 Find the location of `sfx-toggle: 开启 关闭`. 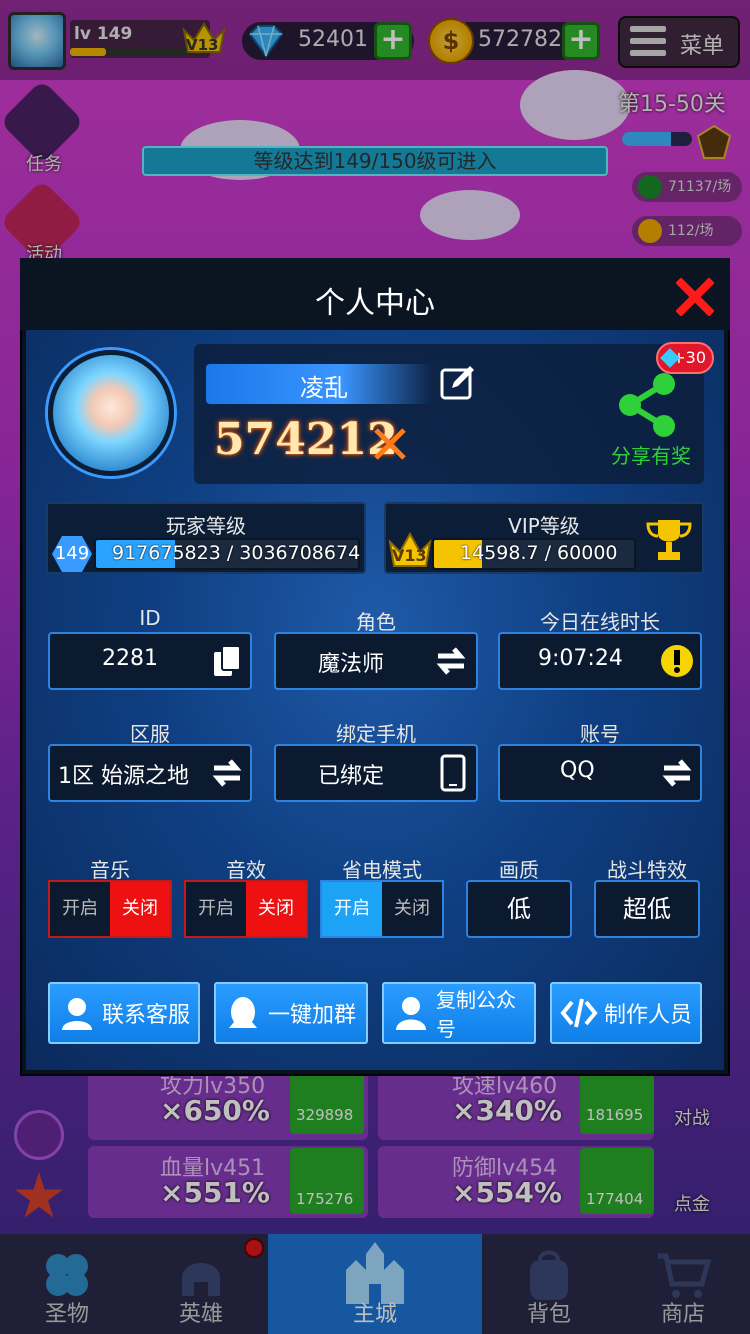

sfx-toggle: 开启 关闭 is located at coordinates (246, 909).